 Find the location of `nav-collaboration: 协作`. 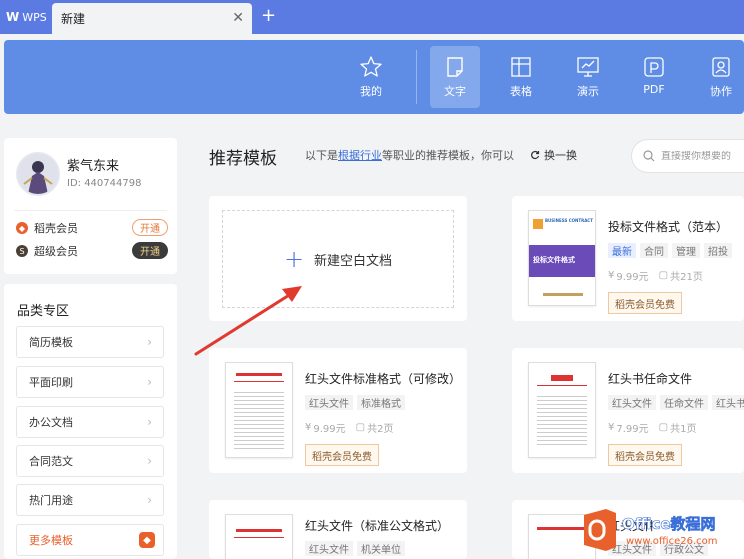

nav-collaboration: 协作 is located at coordinates (720, 77).